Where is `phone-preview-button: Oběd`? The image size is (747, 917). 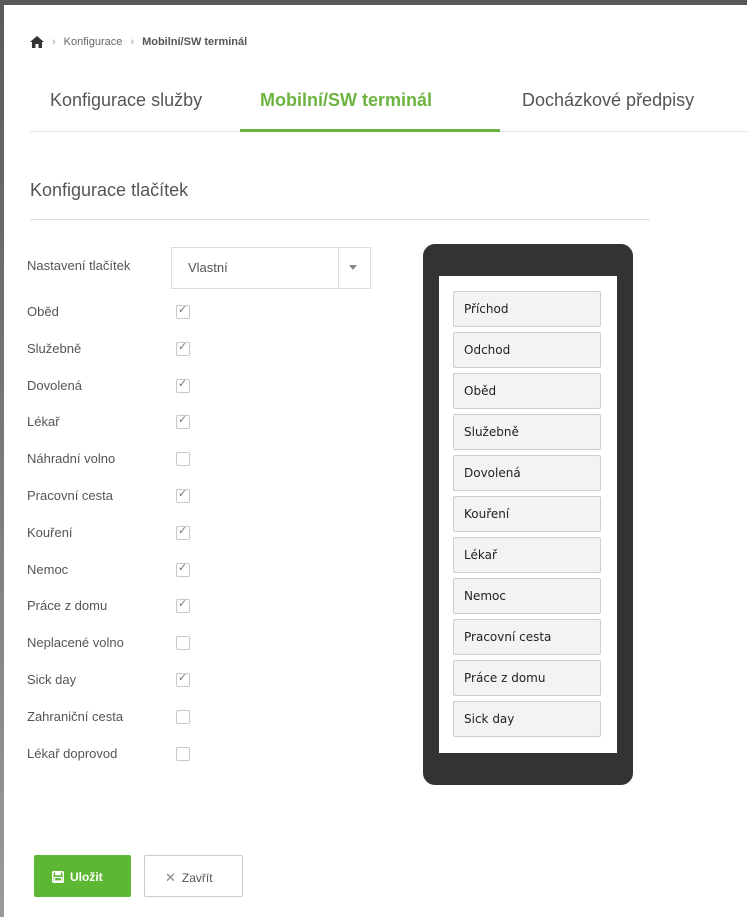 phone-preview-button: Oběd is located at coordinates (527, 391).